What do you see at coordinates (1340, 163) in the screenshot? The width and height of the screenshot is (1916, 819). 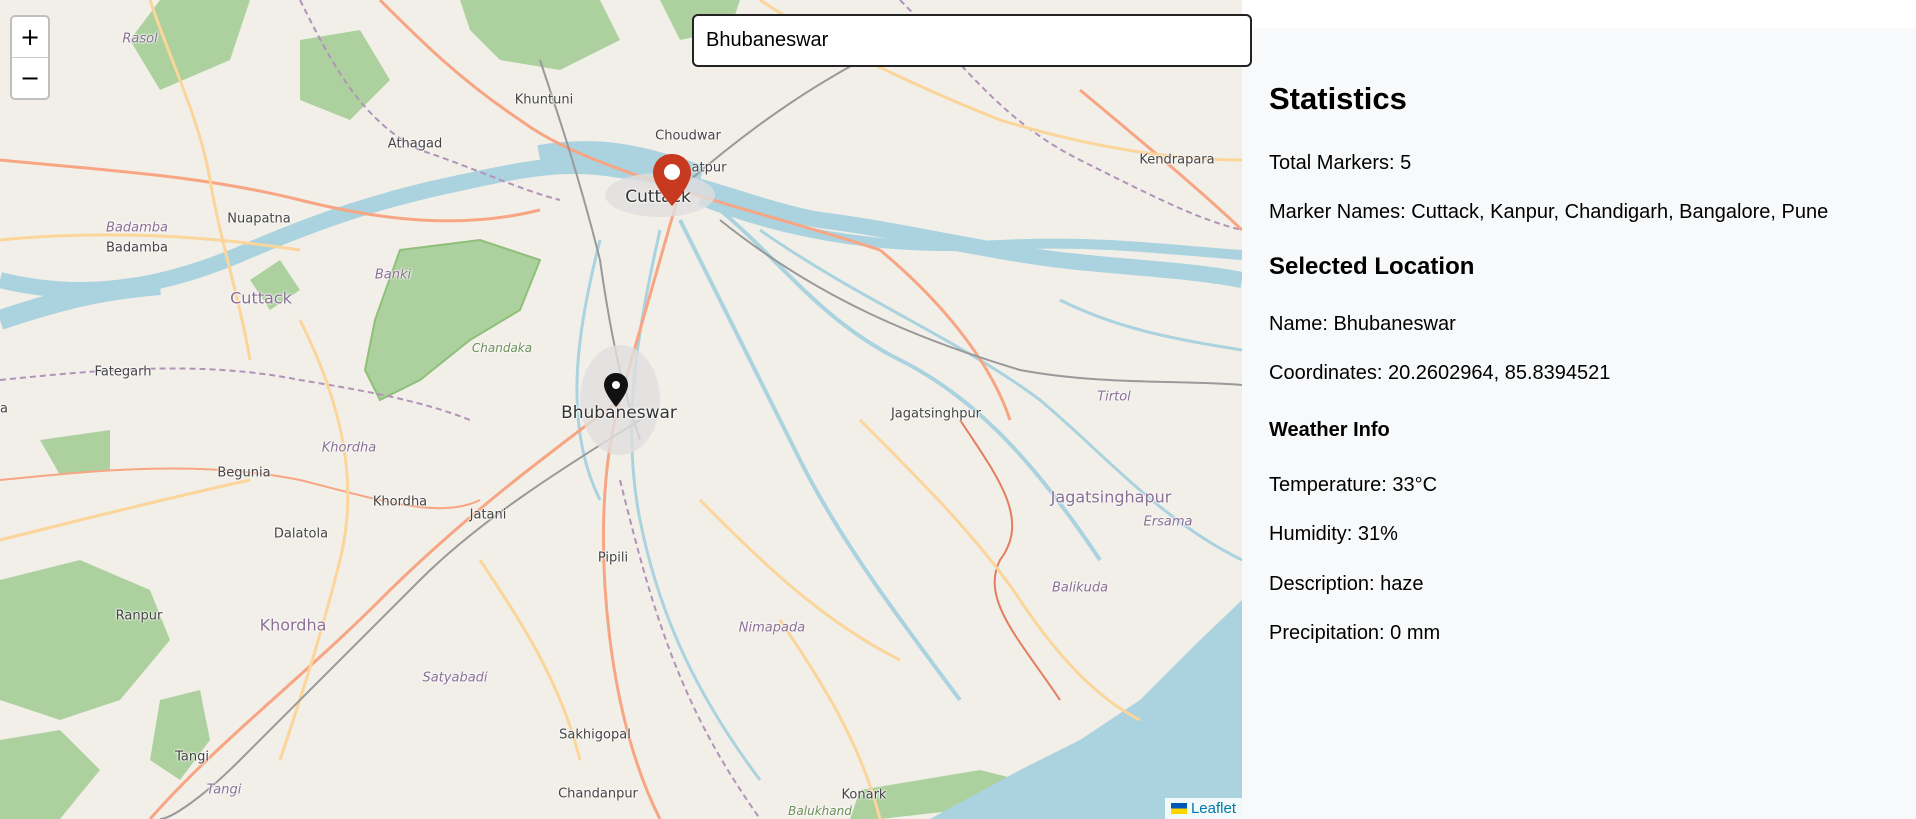 I see `total-markers-text: Total Markers: 5` at bounding box center [1340, 163].